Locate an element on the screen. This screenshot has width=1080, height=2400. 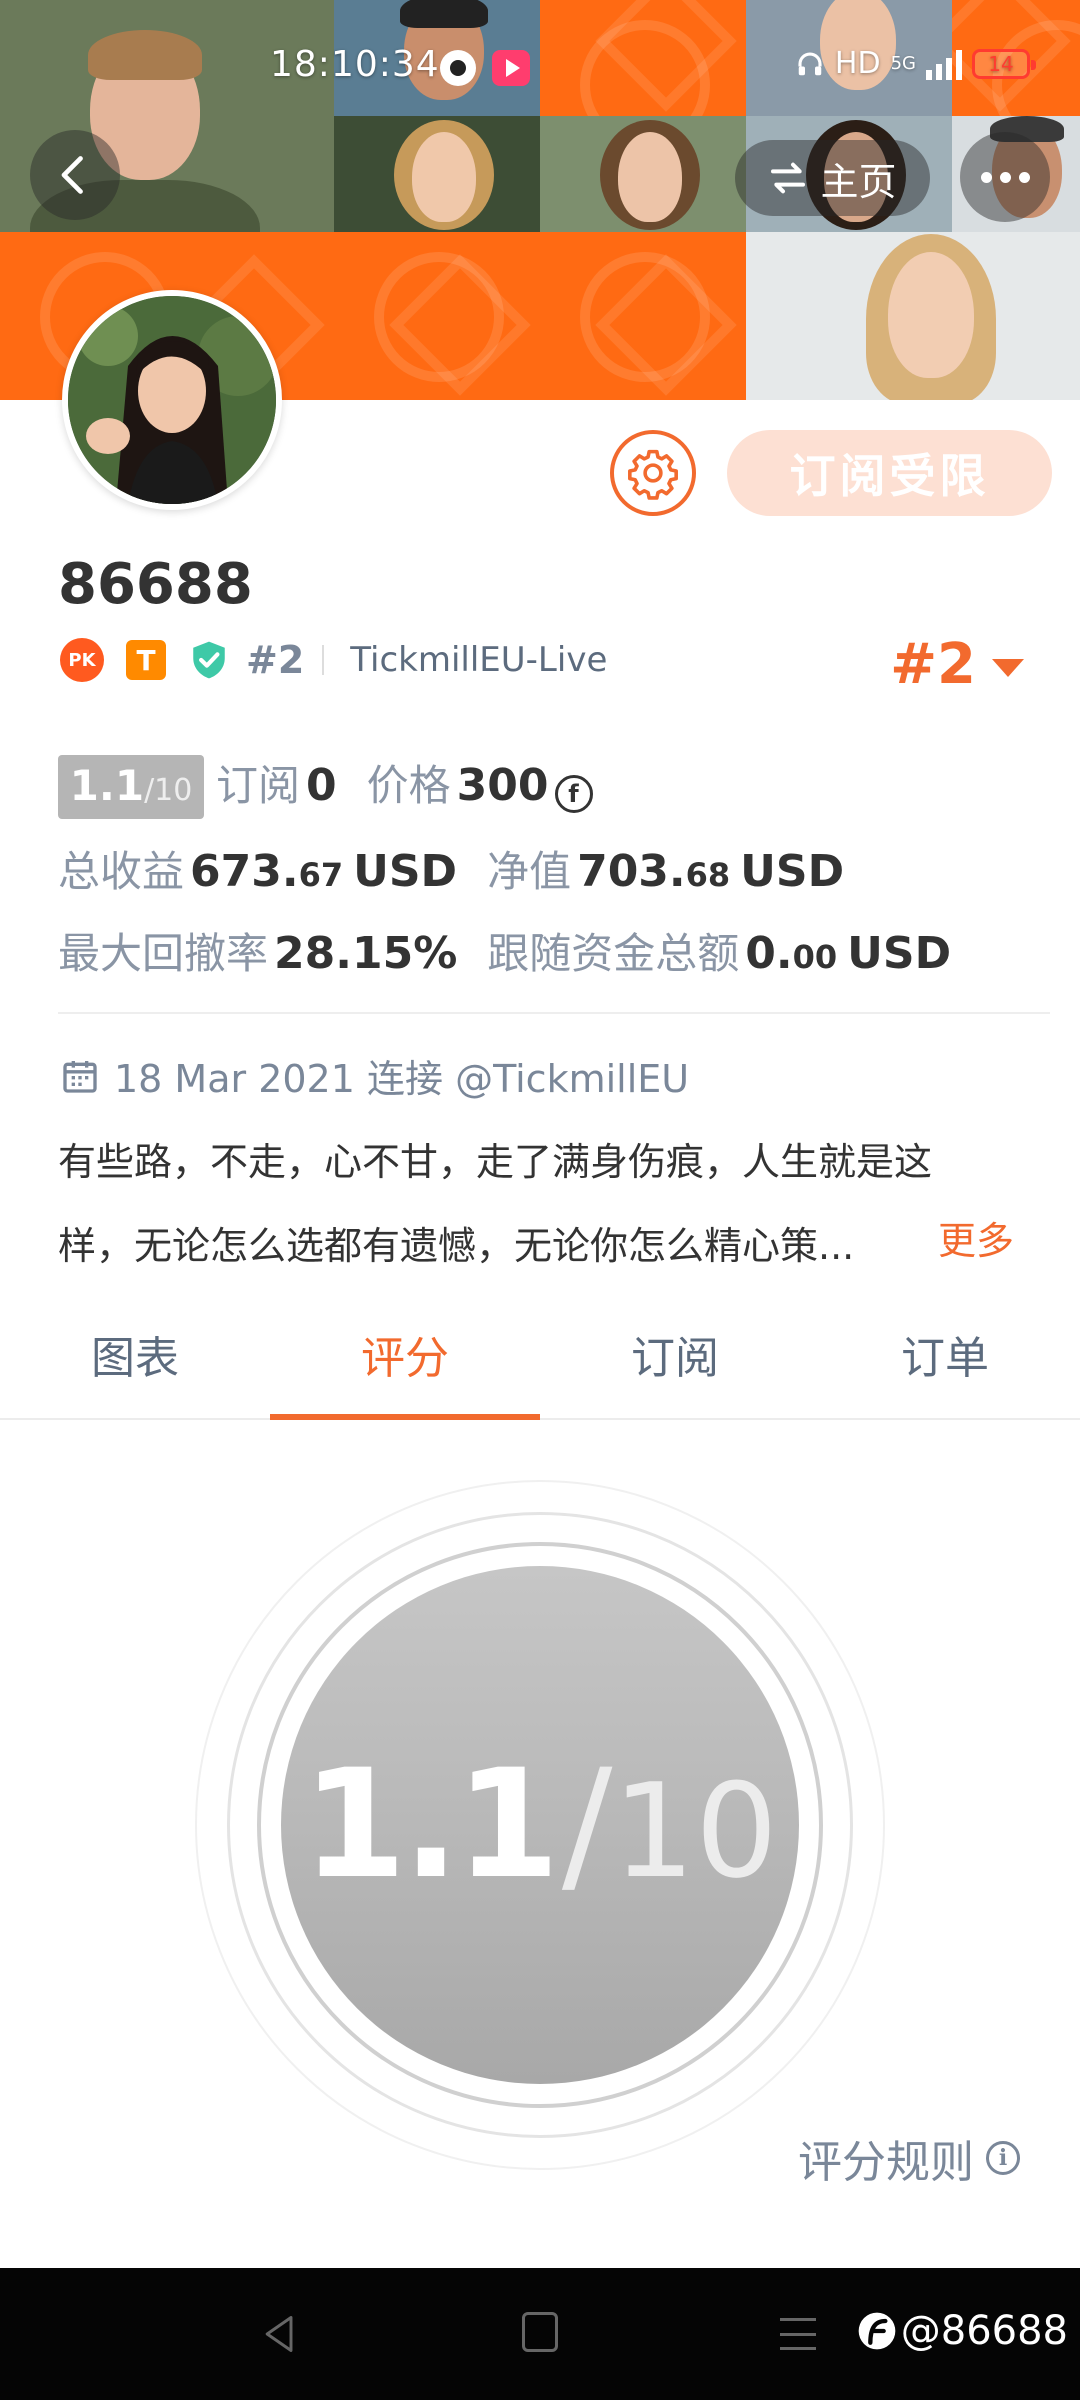
app-notification-icon is located at coordinates (458, 68).